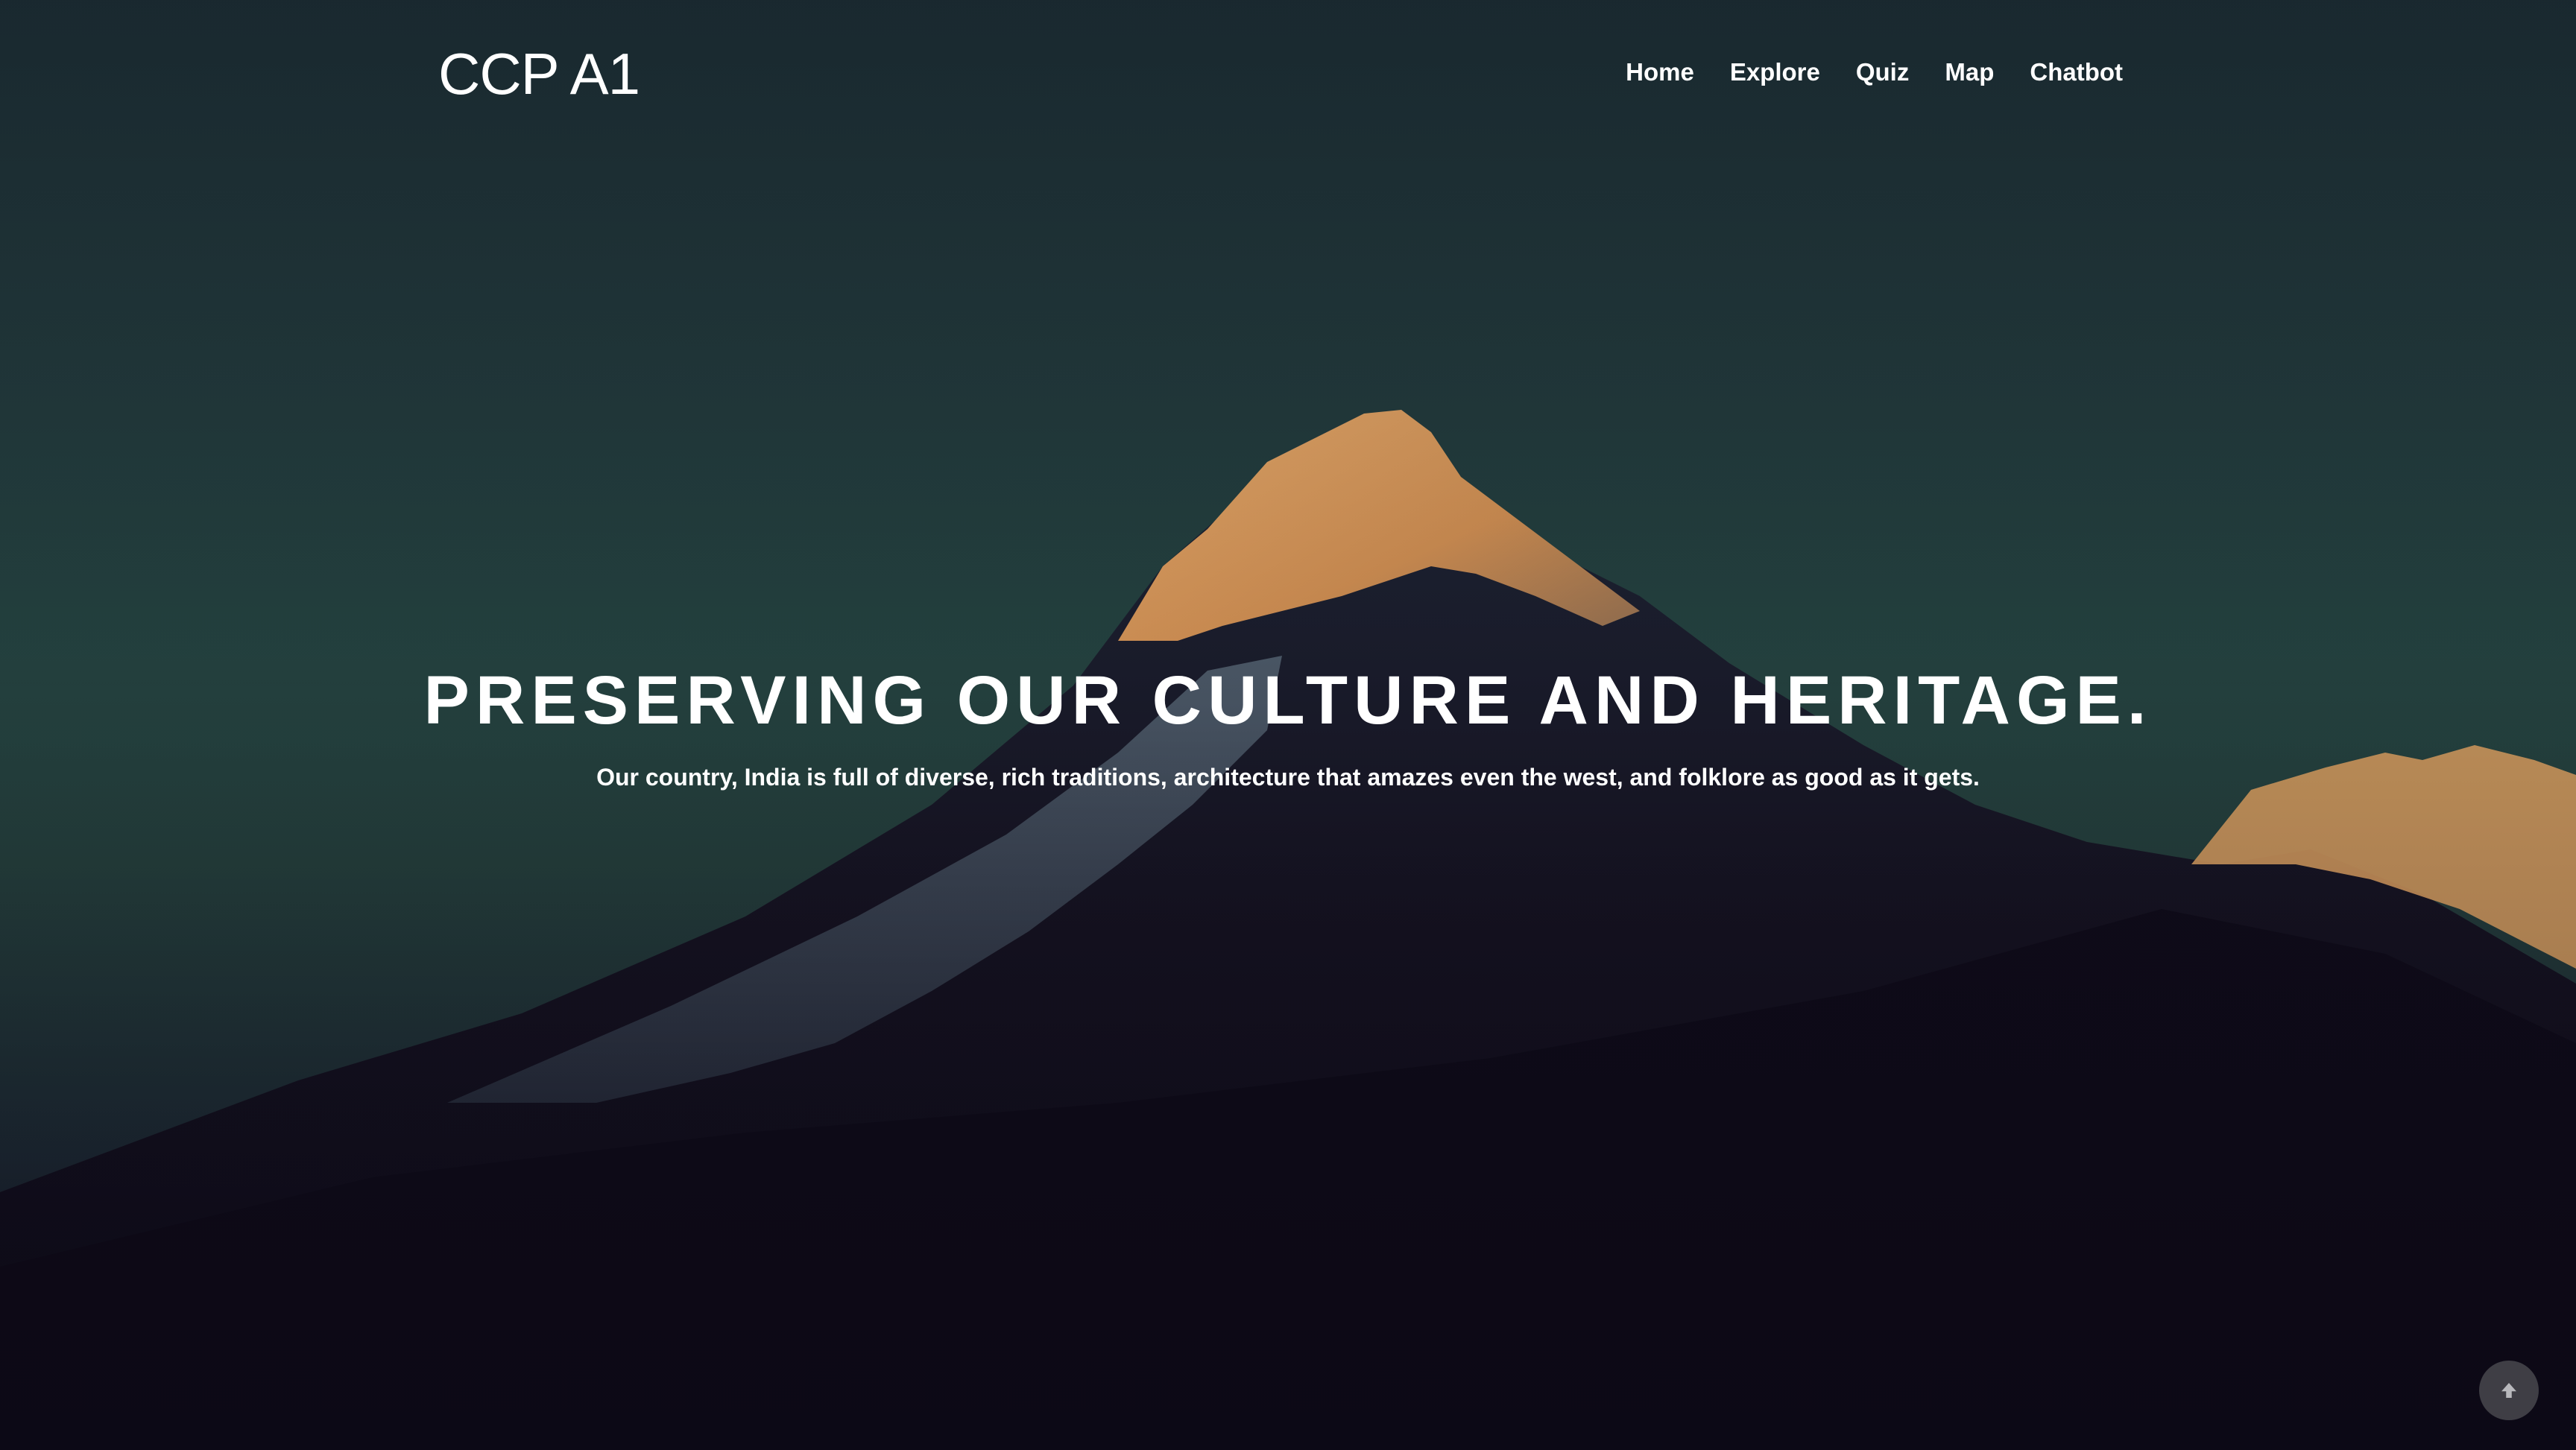  Describe the element at coordinates (1288, 700) in the screenshot. I see `hero-title: PRESERVING OUR CULTURE AND HERITAGE.` at that location.